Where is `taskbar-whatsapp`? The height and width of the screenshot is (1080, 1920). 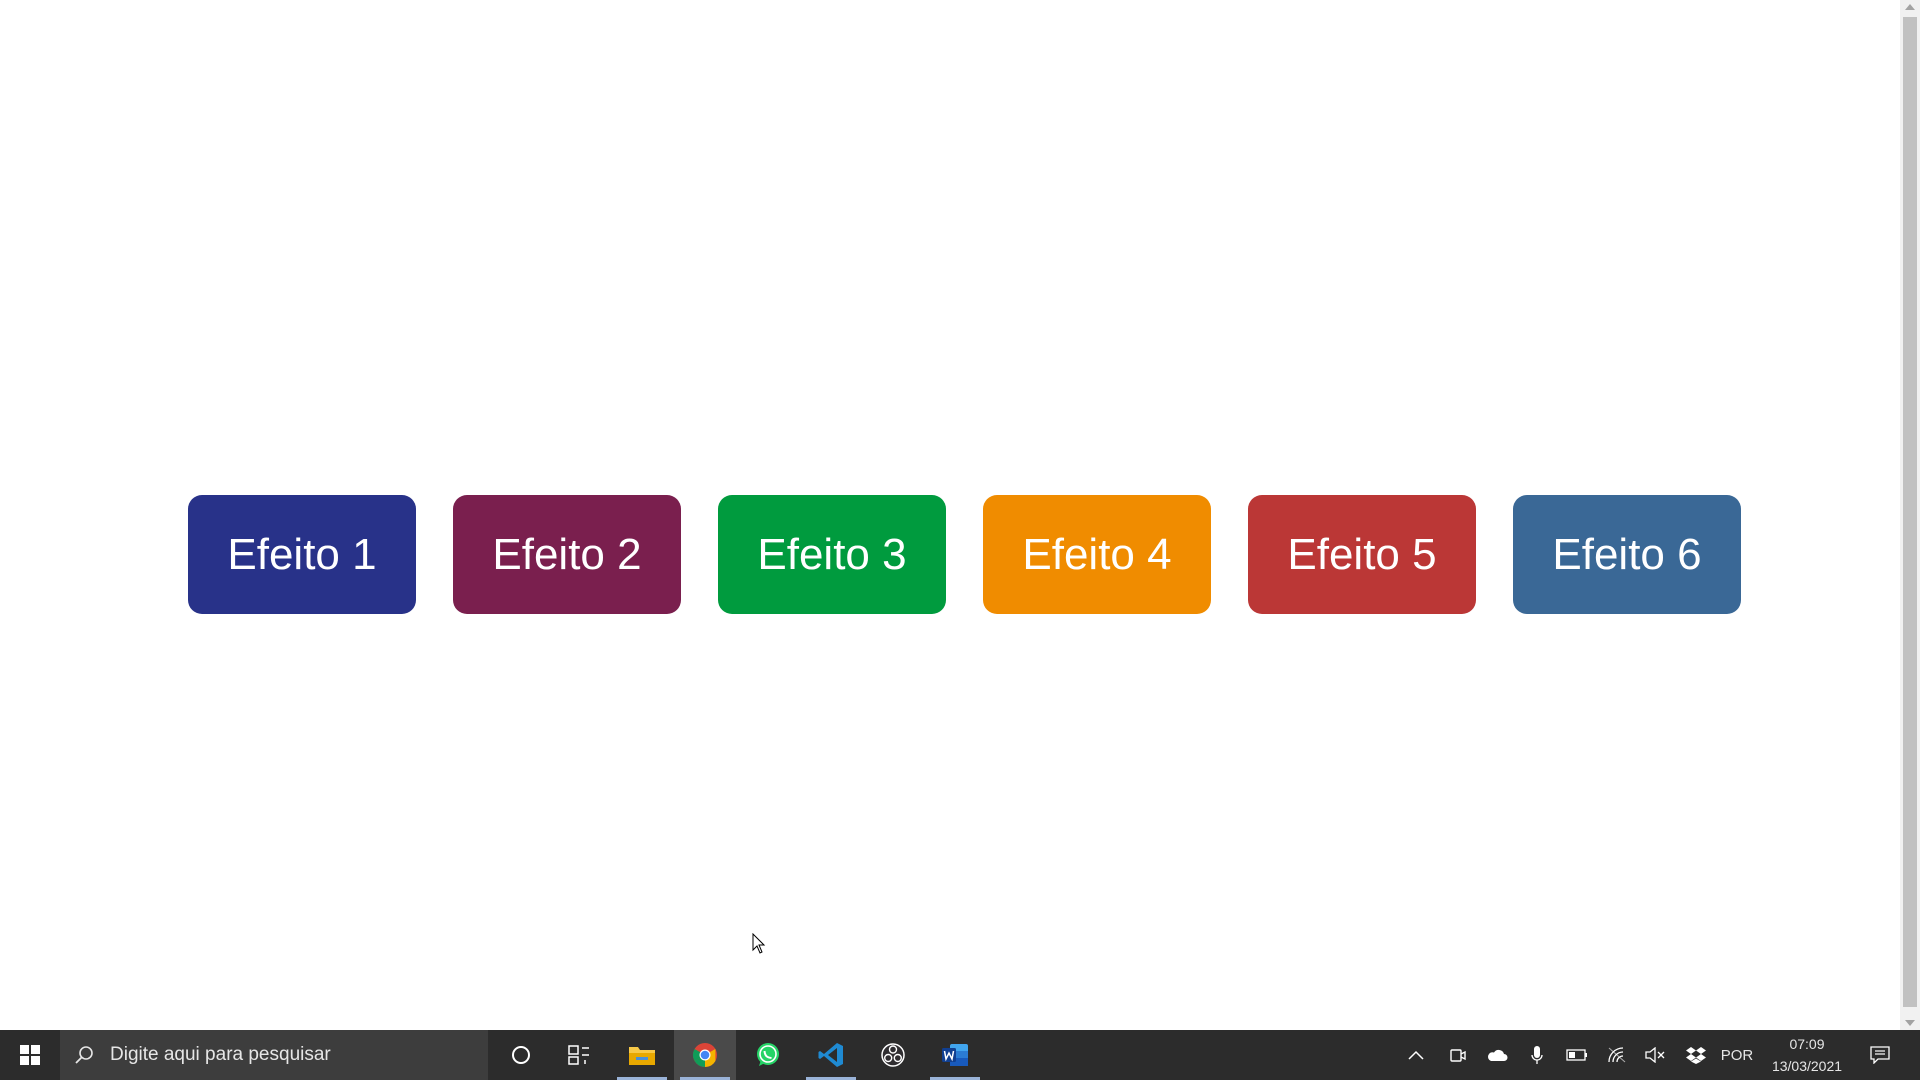
taskbar-whatsapp is located at coordinates (768, 1055).